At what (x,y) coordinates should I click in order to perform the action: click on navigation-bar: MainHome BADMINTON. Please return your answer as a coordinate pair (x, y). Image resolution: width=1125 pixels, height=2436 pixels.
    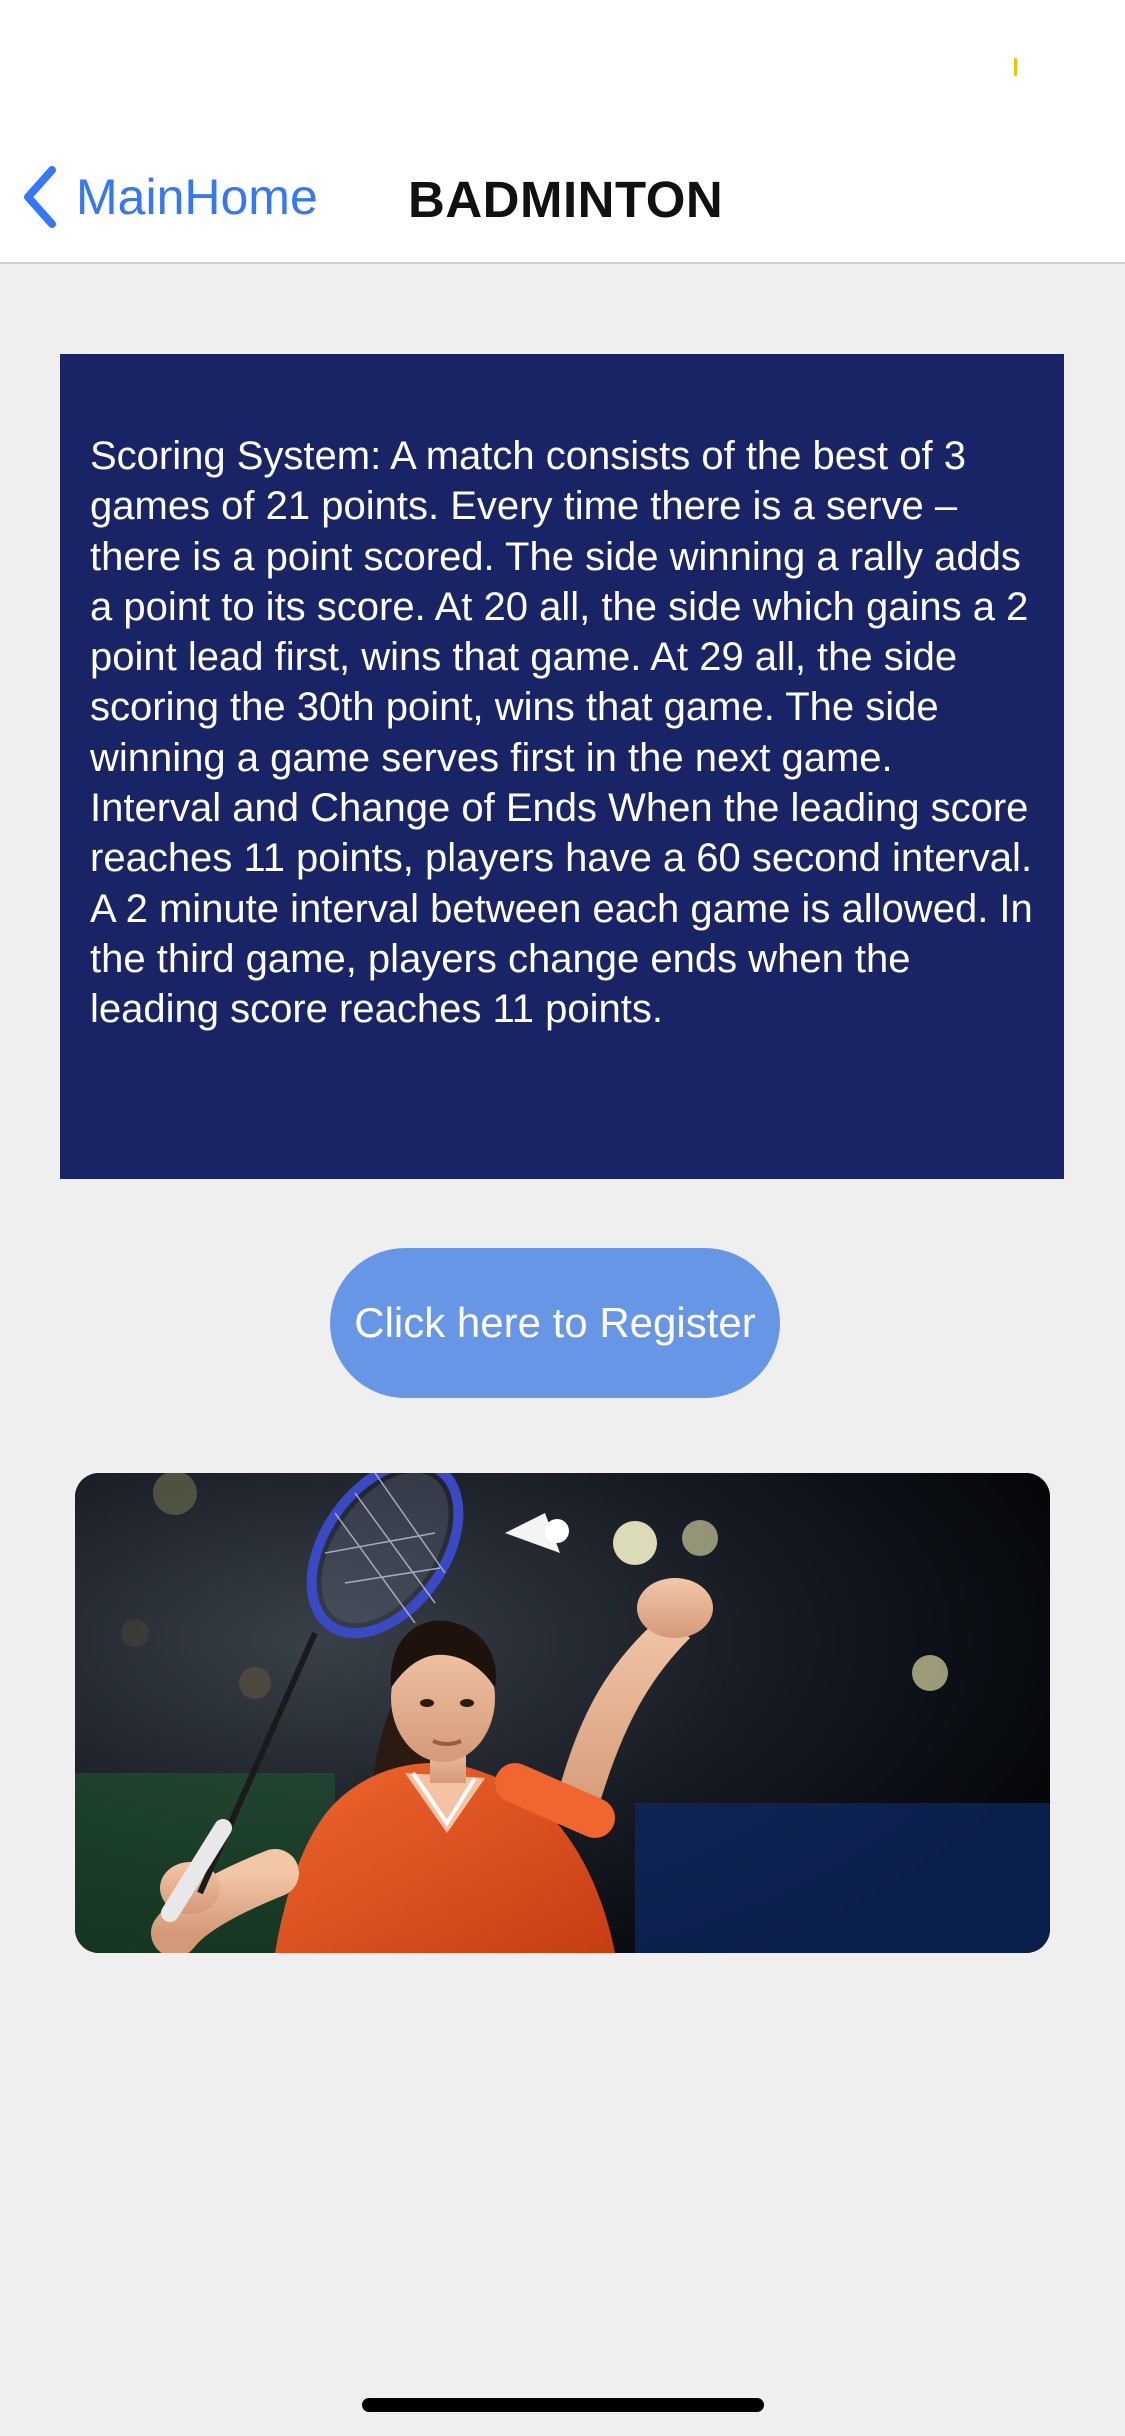
    Looking at the image, I should click on (562, 198).